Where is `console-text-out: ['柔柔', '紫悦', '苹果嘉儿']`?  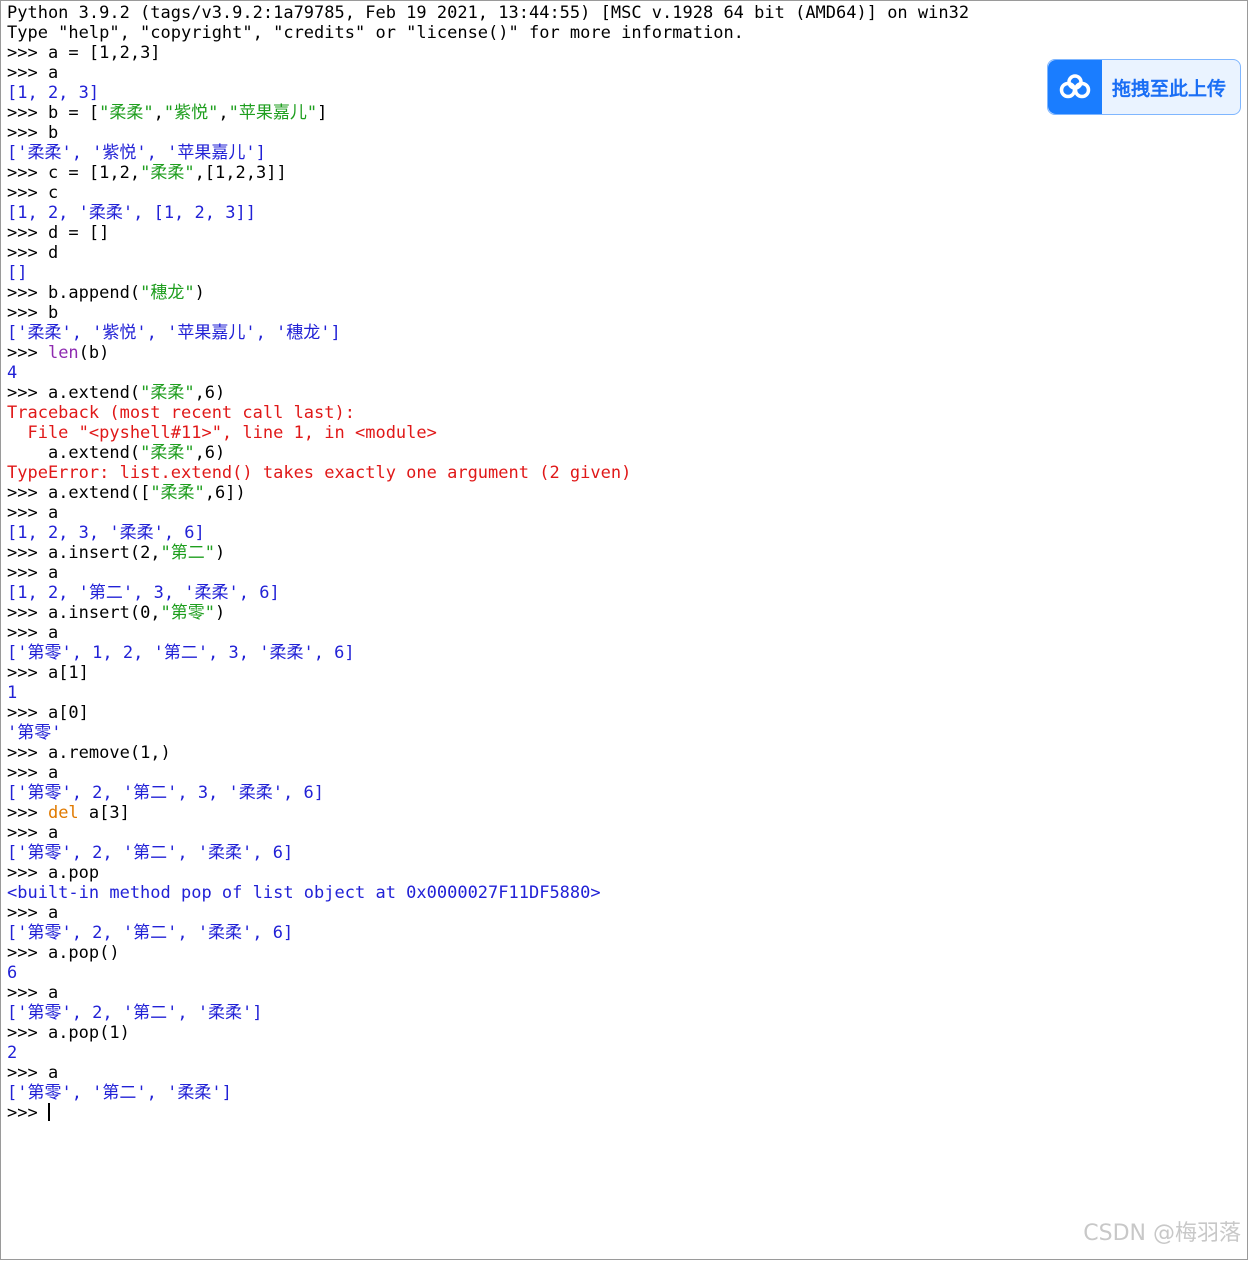 console-text-out: ['柔柔', '紫悦', '苹果嘉儿'] is located at coordinates (136, 153).